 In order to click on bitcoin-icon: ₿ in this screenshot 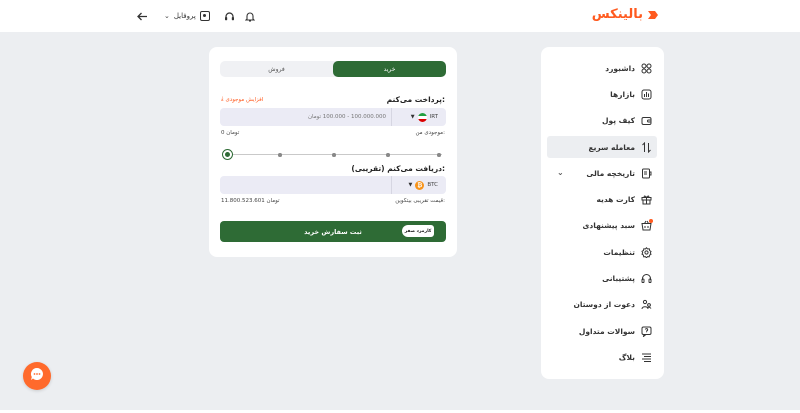, I will do `click(420, 185)`.